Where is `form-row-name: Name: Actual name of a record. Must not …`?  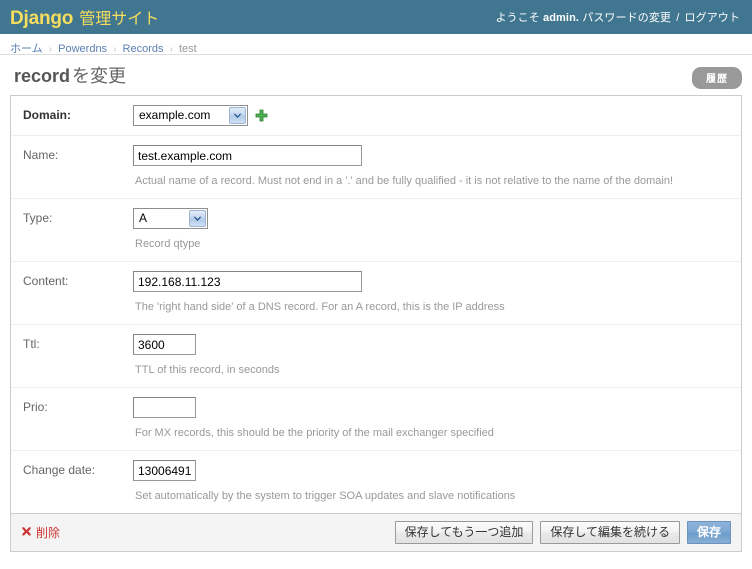 form-row-name: Name: Actual name of a record. Must not … is located at coordinates (376, 167).